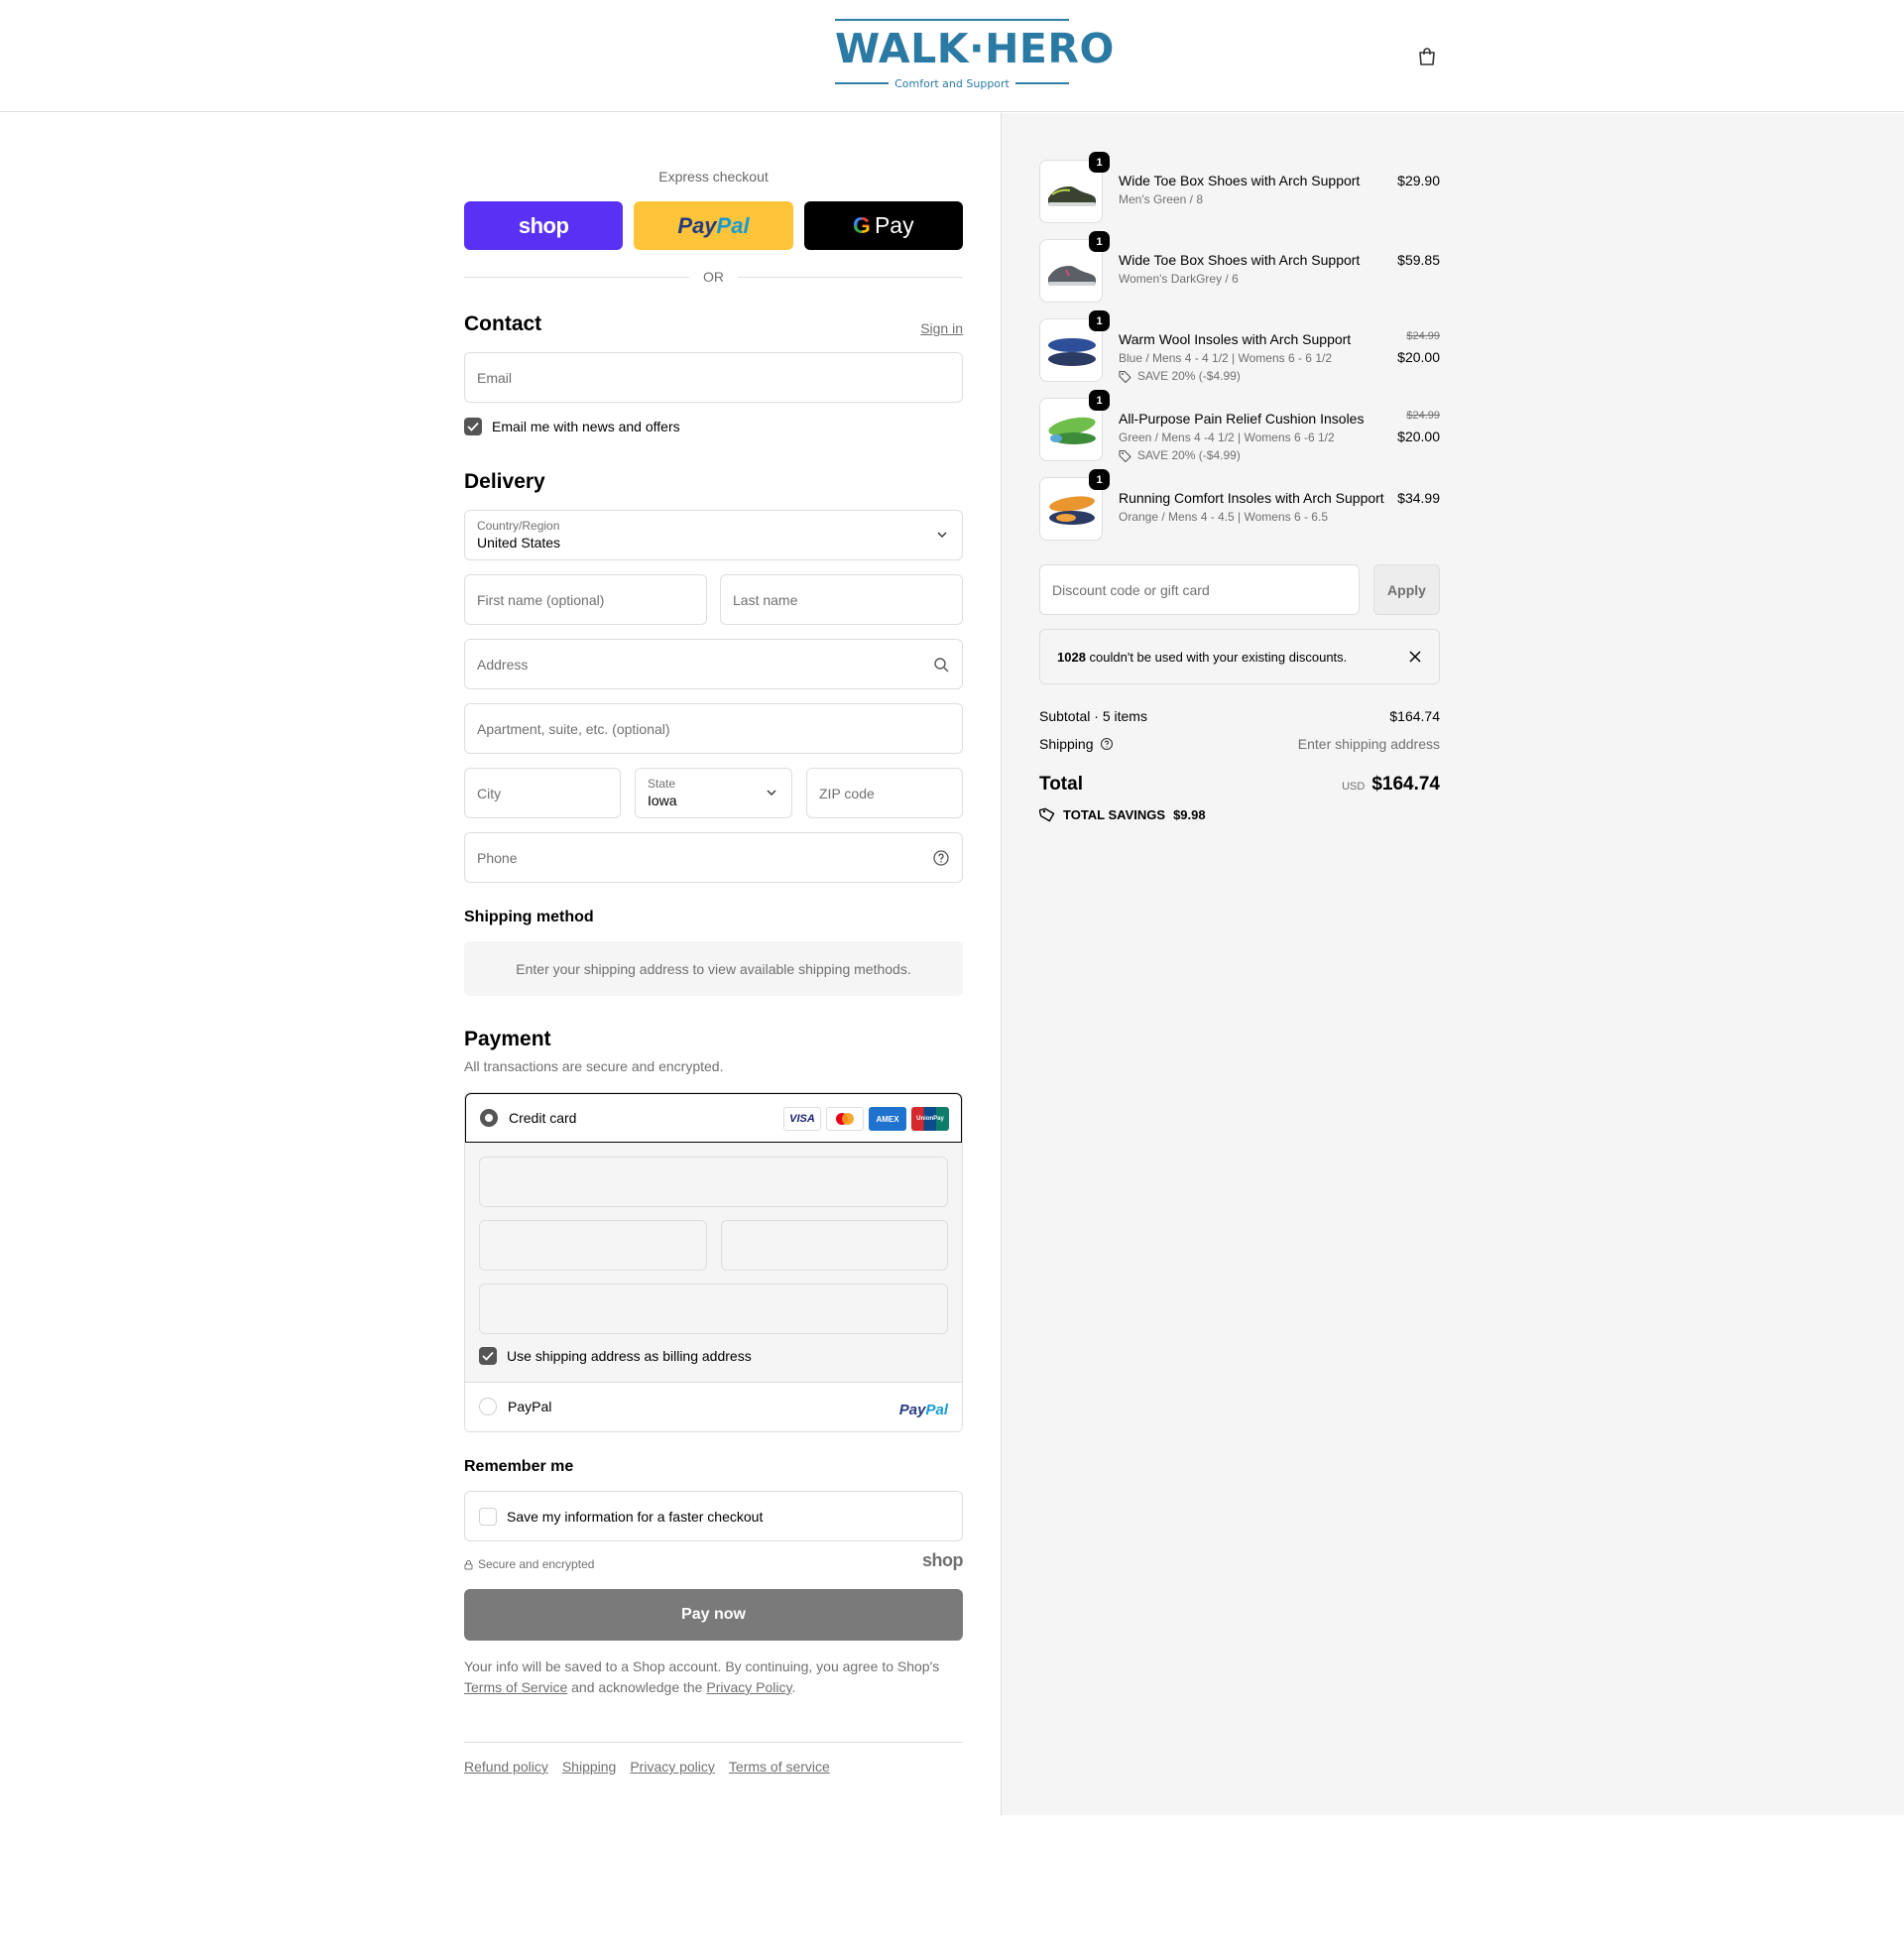  I want to click on amex-icon: AMEX, so click(887, 1119).